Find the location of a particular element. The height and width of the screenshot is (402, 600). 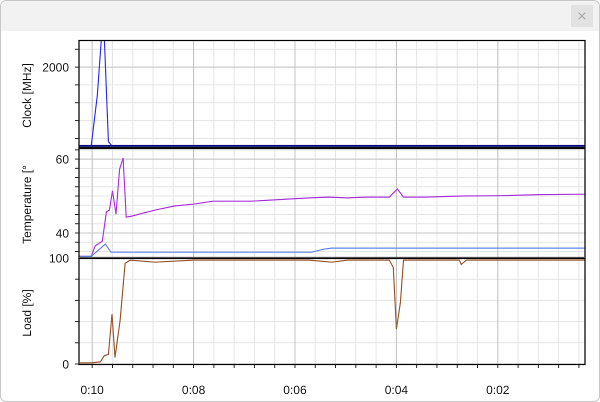

y-tick-label: 60 is located at coordinates (62, 159).